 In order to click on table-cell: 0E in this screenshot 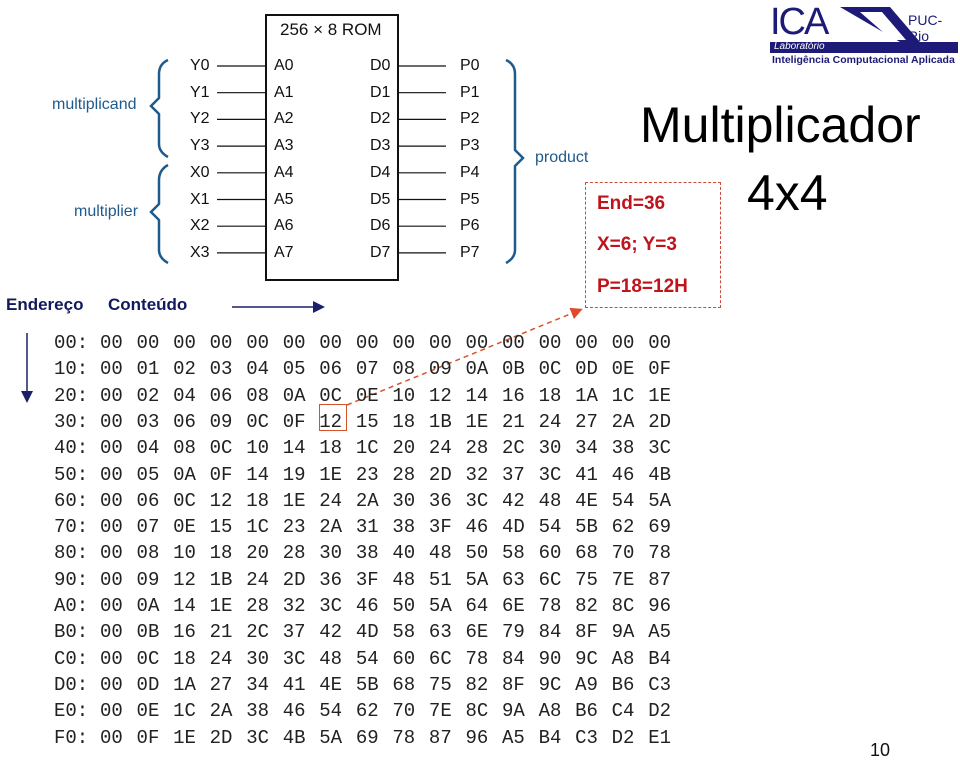, I will do `click(184, 527)`.